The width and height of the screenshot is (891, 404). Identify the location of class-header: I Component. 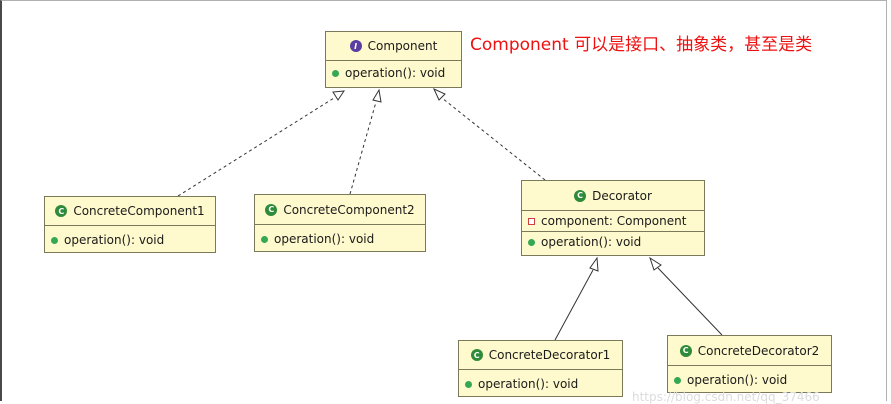
(393, 46).